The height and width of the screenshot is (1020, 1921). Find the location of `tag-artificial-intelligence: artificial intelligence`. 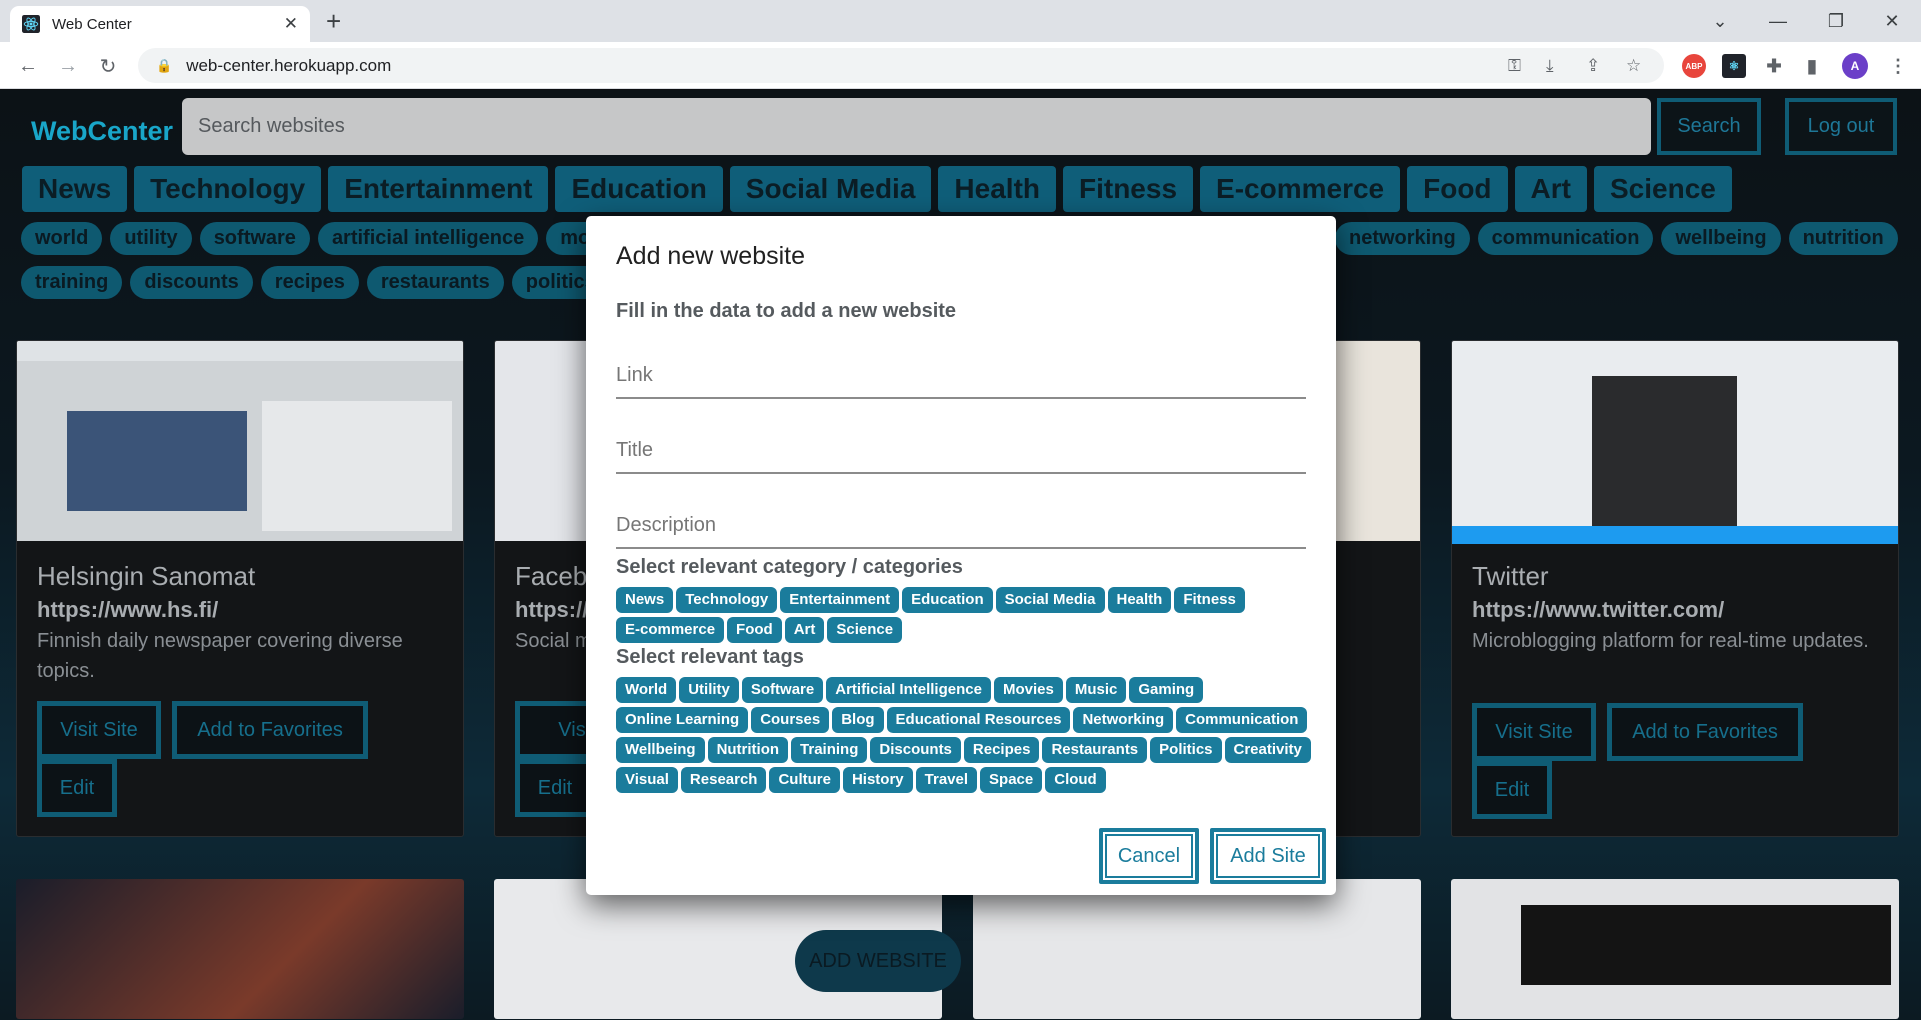

tag-artificial-intelligence: artificial intelligence is located at coordinates (428, 238).